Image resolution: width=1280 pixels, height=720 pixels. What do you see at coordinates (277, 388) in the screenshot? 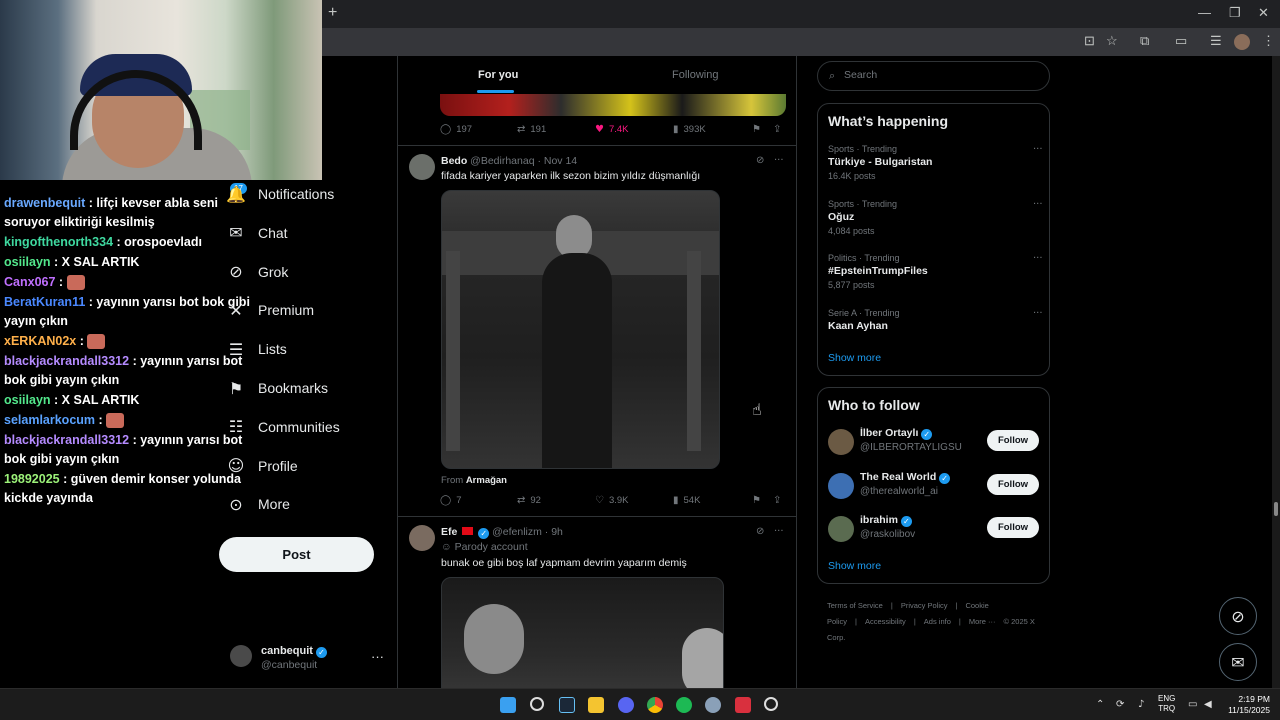
I see `sidebar-item-bookmarks: ⚑ Bookmarks` at bounding box center [277, 388].